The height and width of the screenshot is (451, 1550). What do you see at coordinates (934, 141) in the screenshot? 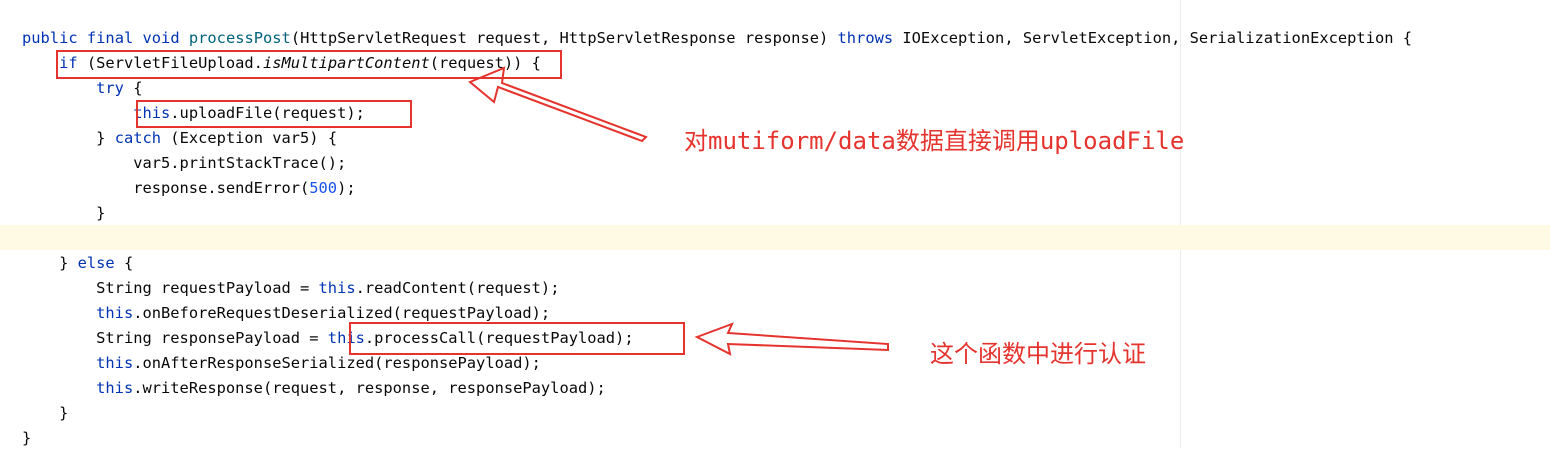
I see `annotation-note-upload: 对mutiform/data数据直接调用uploadFile` at bounding box center [934, 141].